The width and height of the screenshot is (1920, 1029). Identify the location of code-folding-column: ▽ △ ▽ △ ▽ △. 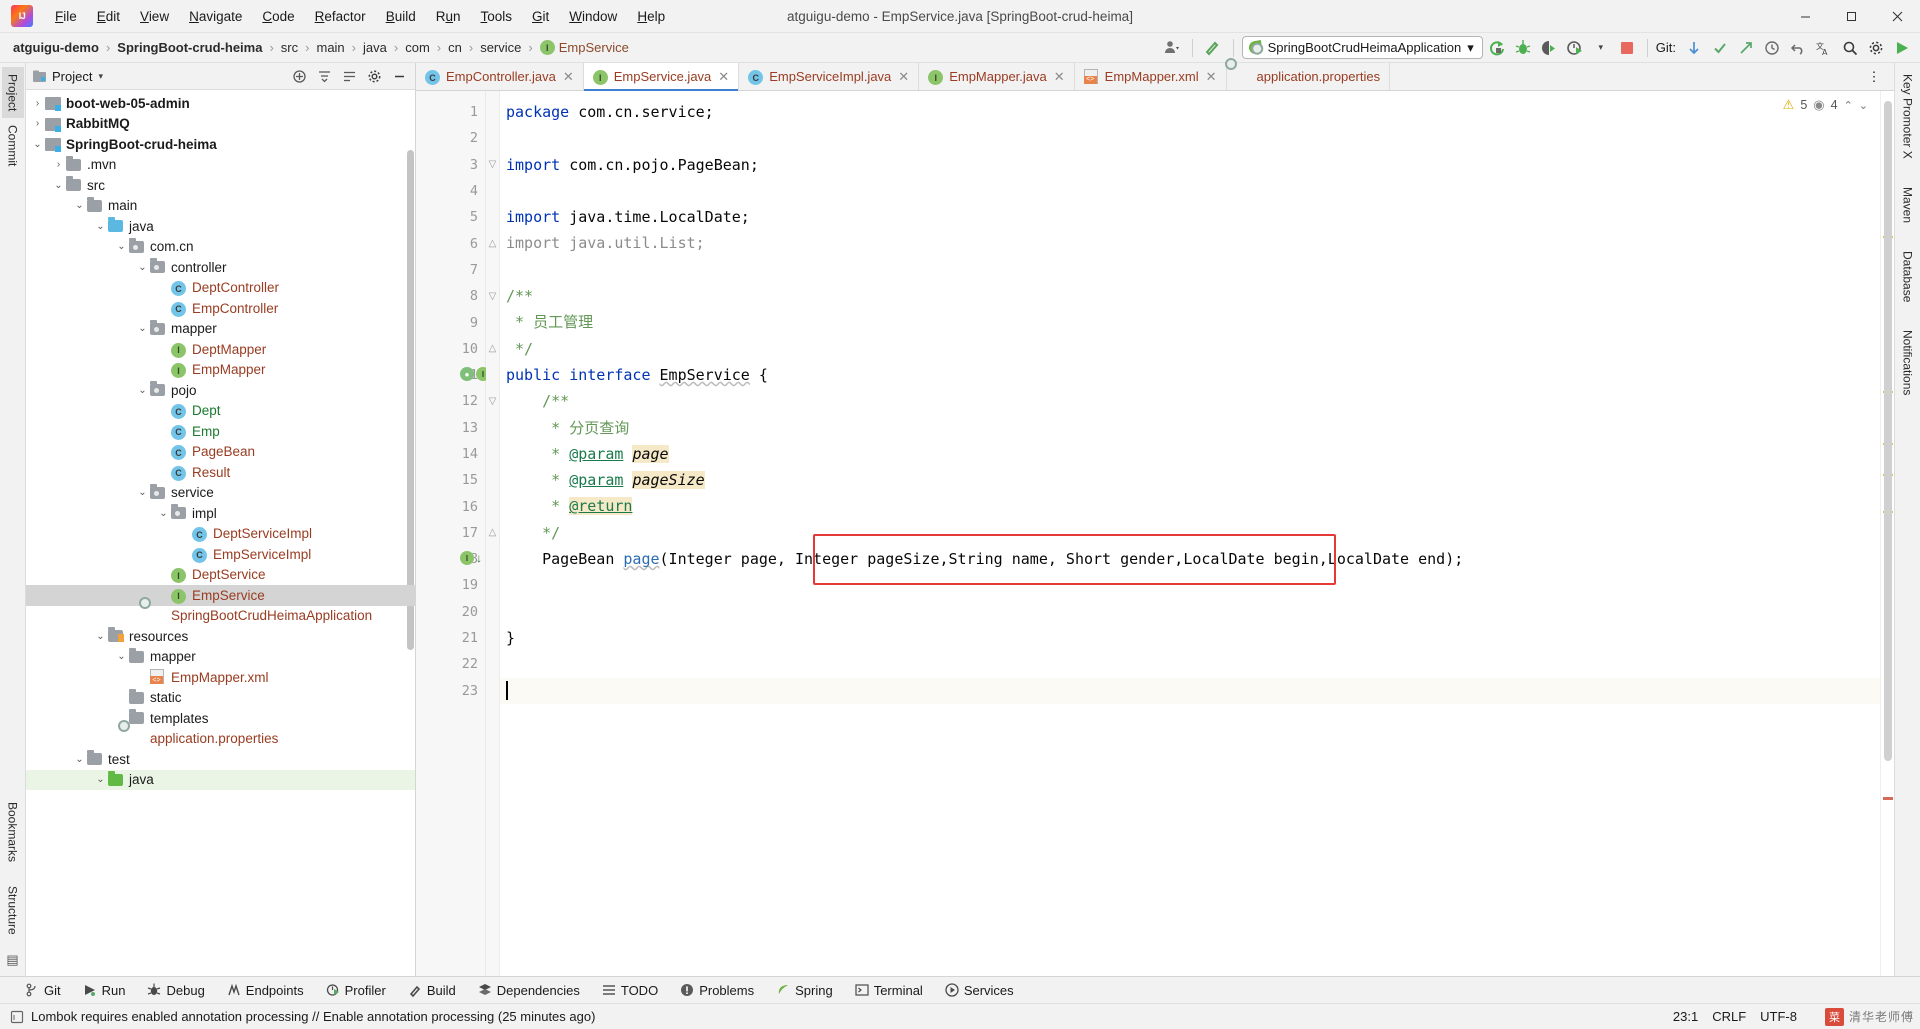
(493, 533).